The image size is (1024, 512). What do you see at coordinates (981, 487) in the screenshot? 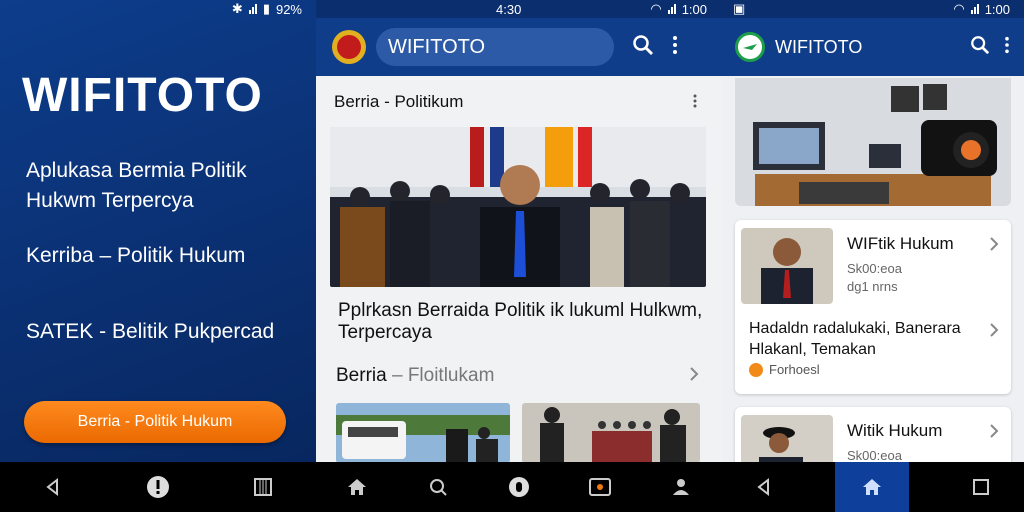
I see `square-icon` at bounding box center [981, 487].